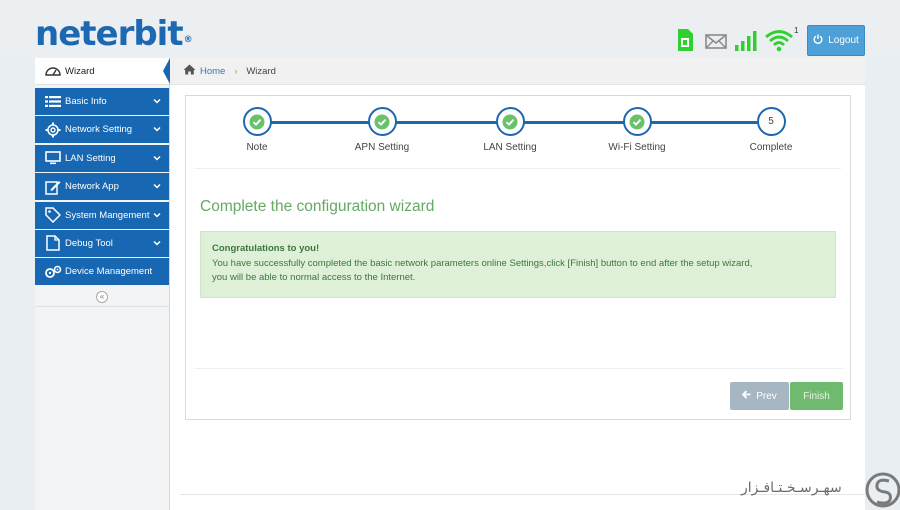 This screenshot has height=510, width=900. Describe the element at coordinates (53, 71) in the screenshot. I see `dashboard-icon` at that location.